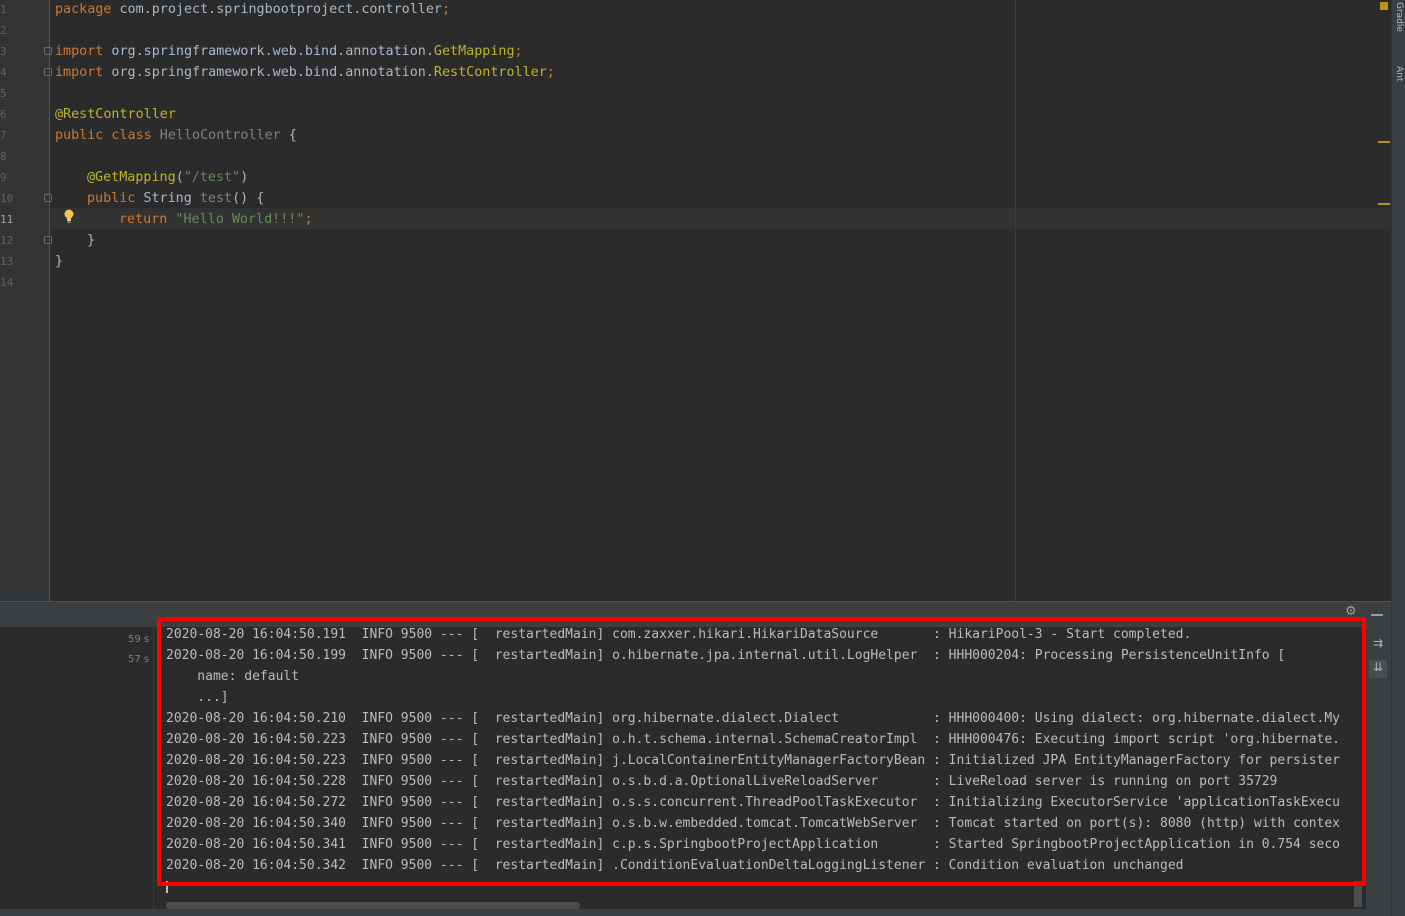 The height and width of the screenshot is (916, 1405). What do you see at coordinates (1358, 894) in the screenshot?
I see `vertical-scrollbar` at bounding box center [1358, 894].